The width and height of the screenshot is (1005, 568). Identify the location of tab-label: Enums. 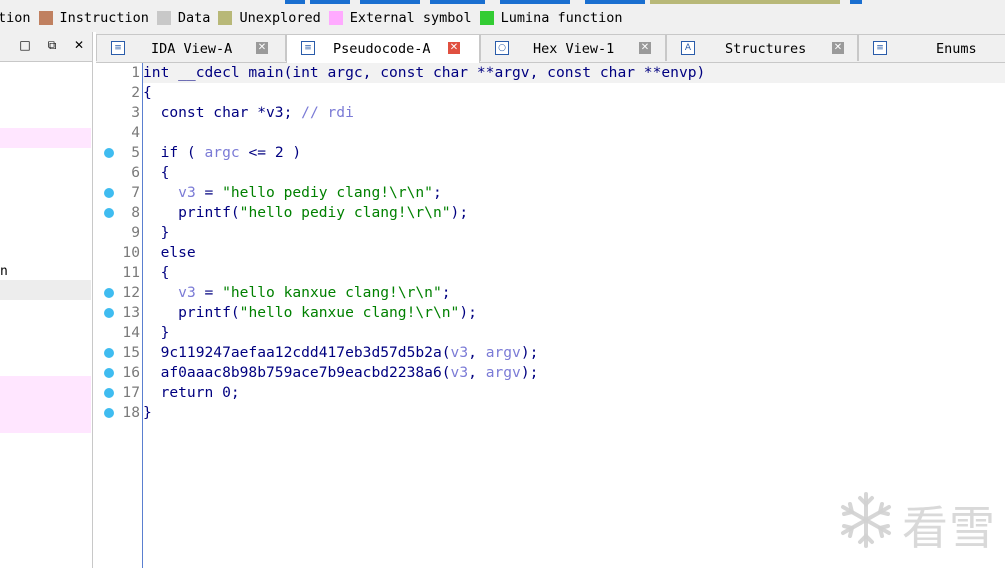
(956, 49).